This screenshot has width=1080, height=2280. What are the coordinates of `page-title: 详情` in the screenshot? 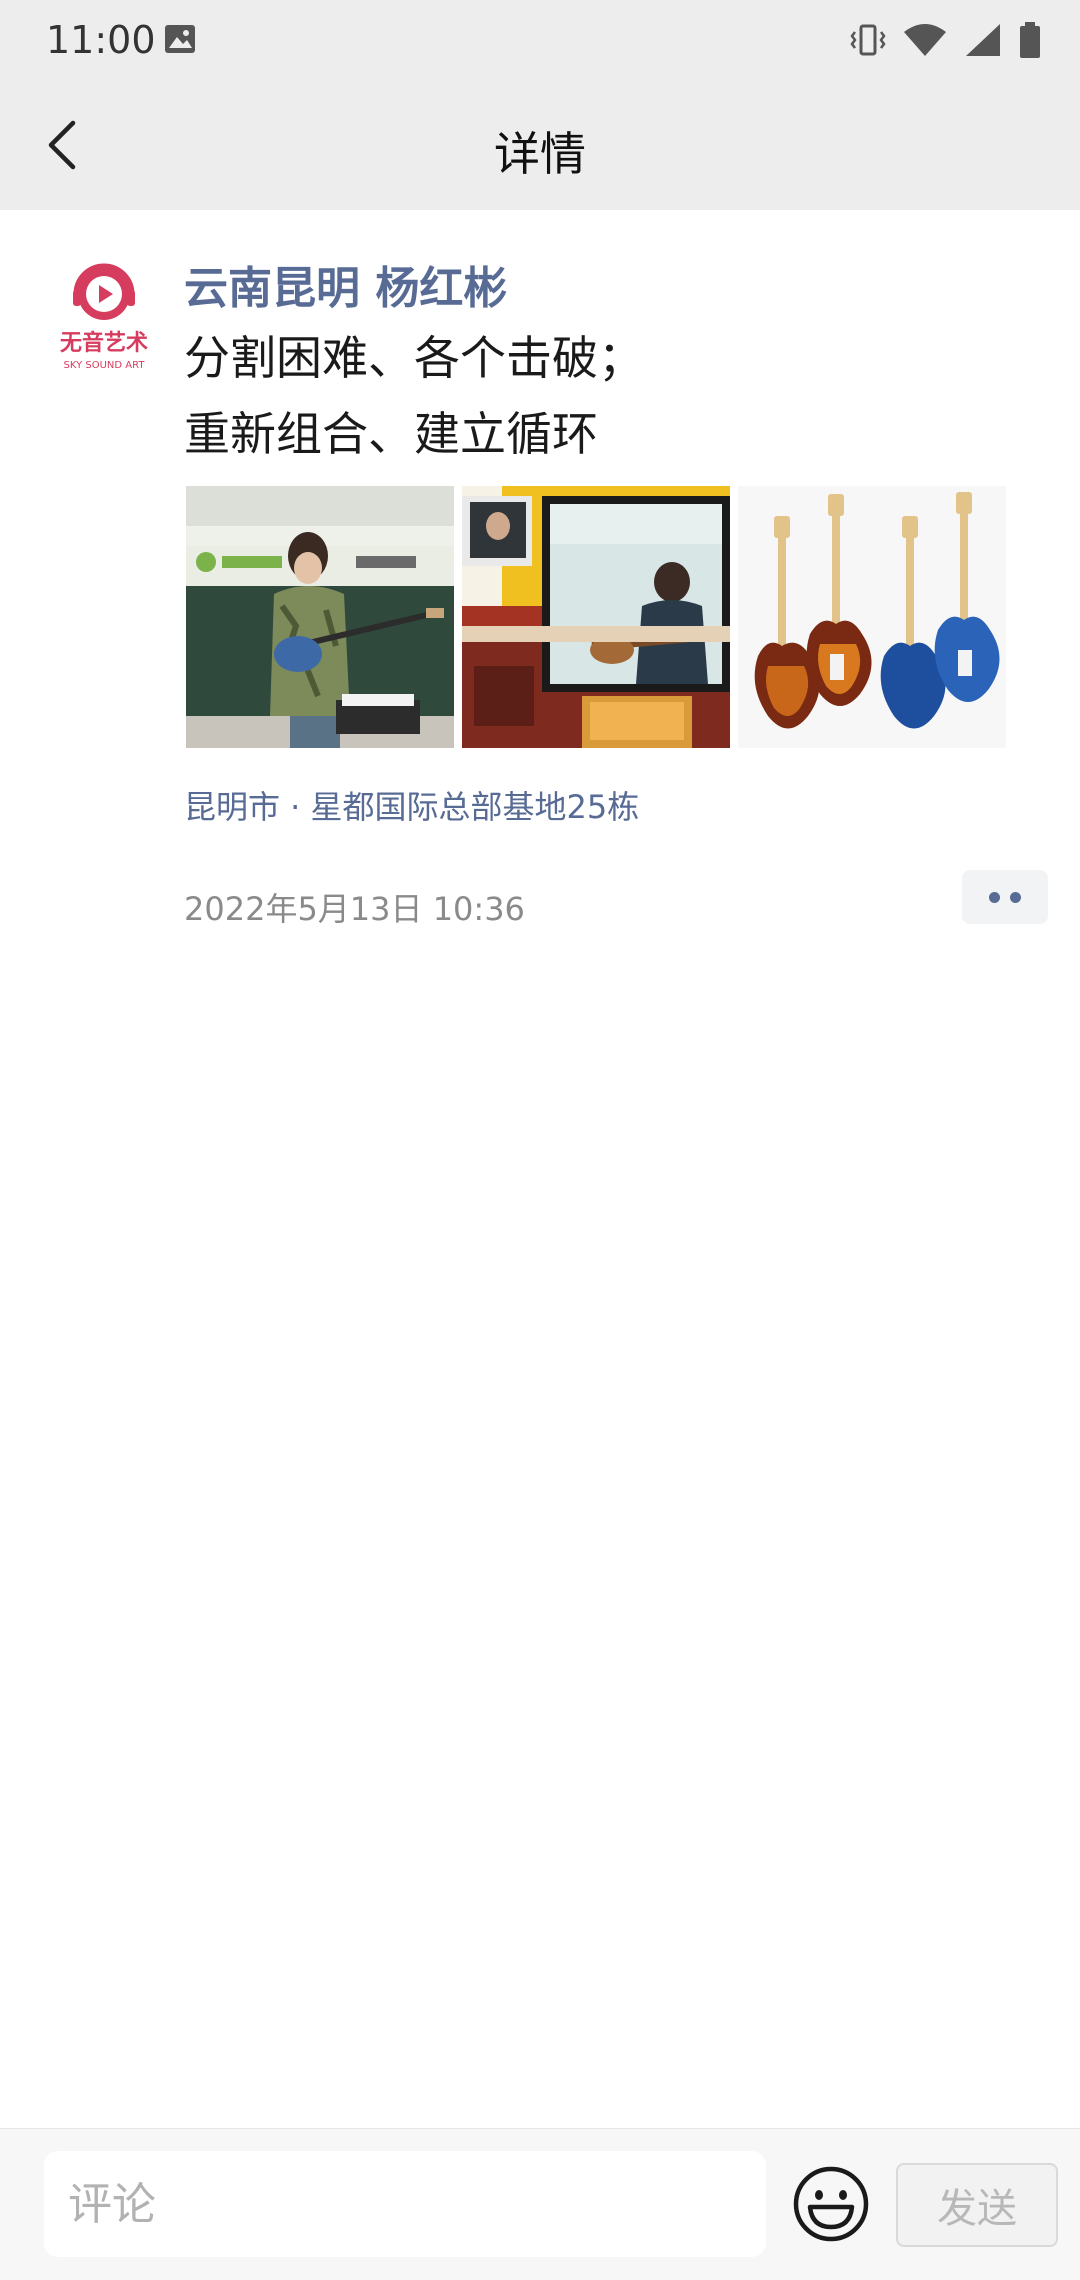 It's located at (540, 154).